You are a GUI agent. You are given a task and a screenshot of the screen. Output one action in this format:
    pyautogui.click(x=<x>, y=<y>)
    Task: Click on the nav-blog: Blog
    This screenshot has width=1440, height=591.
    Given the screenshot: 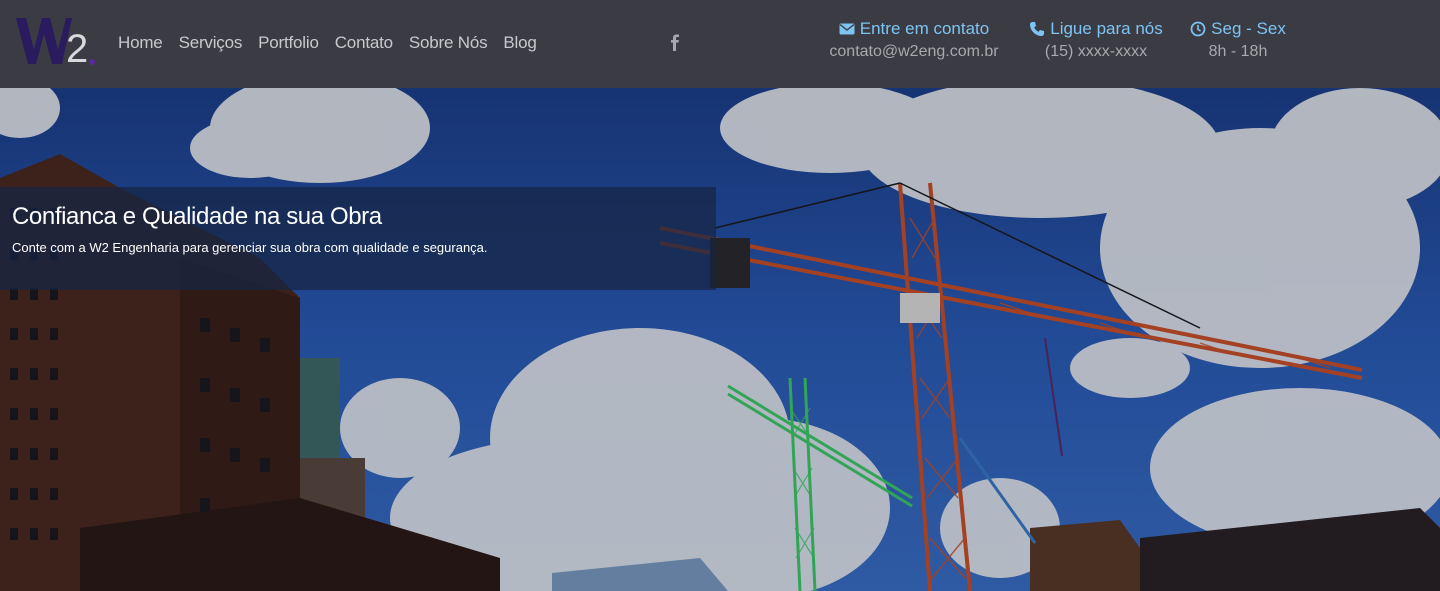 What is the action you would take?
    pyautogui.click(x=519, y=43)
    